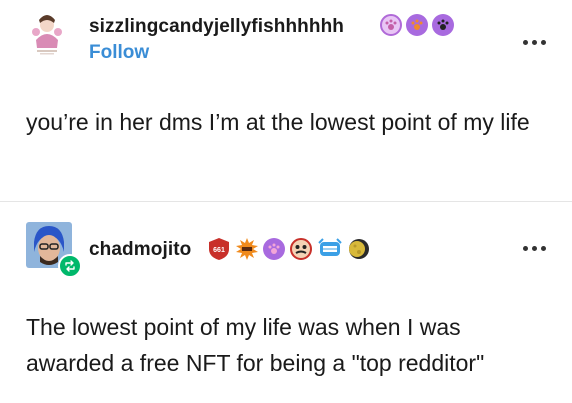 This screenshot has height=403, width=572. I want to click on avatar, so click(47, 33).